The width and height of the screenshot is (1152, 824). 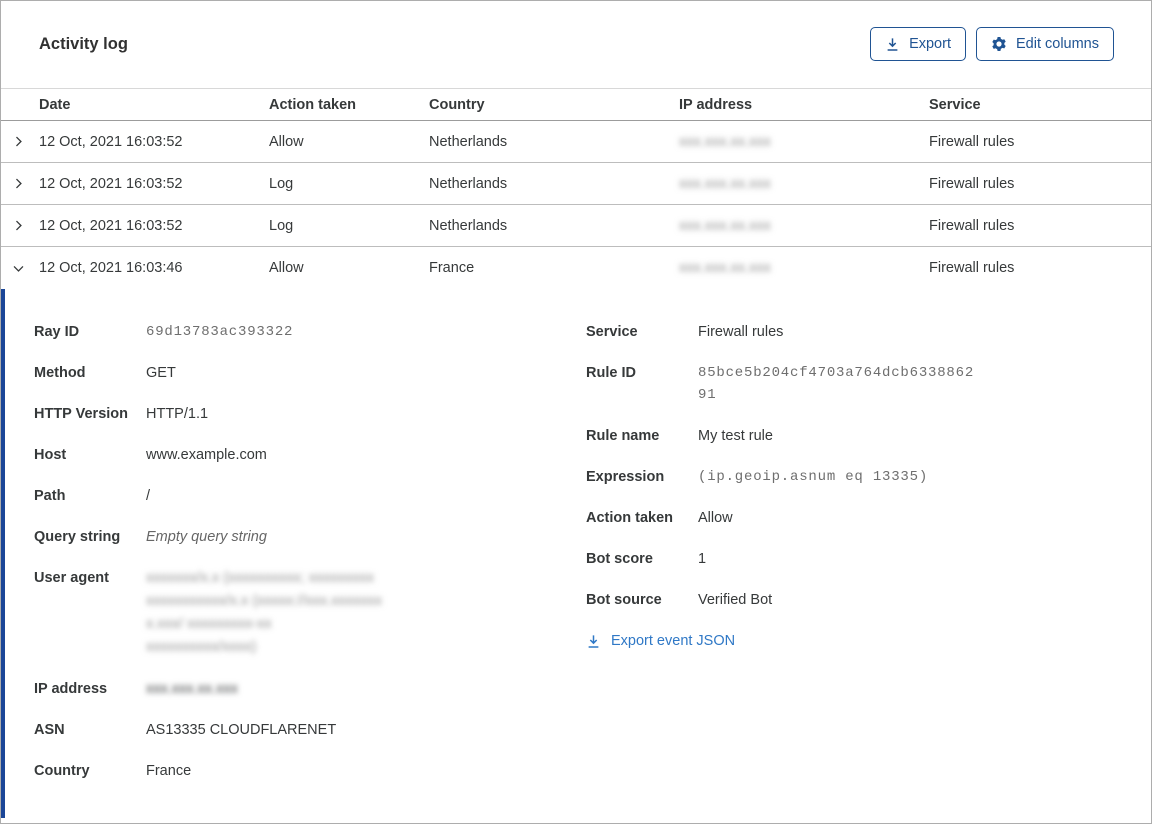 I want to click on field-label: Rule ID, so click(x=611, y=373).